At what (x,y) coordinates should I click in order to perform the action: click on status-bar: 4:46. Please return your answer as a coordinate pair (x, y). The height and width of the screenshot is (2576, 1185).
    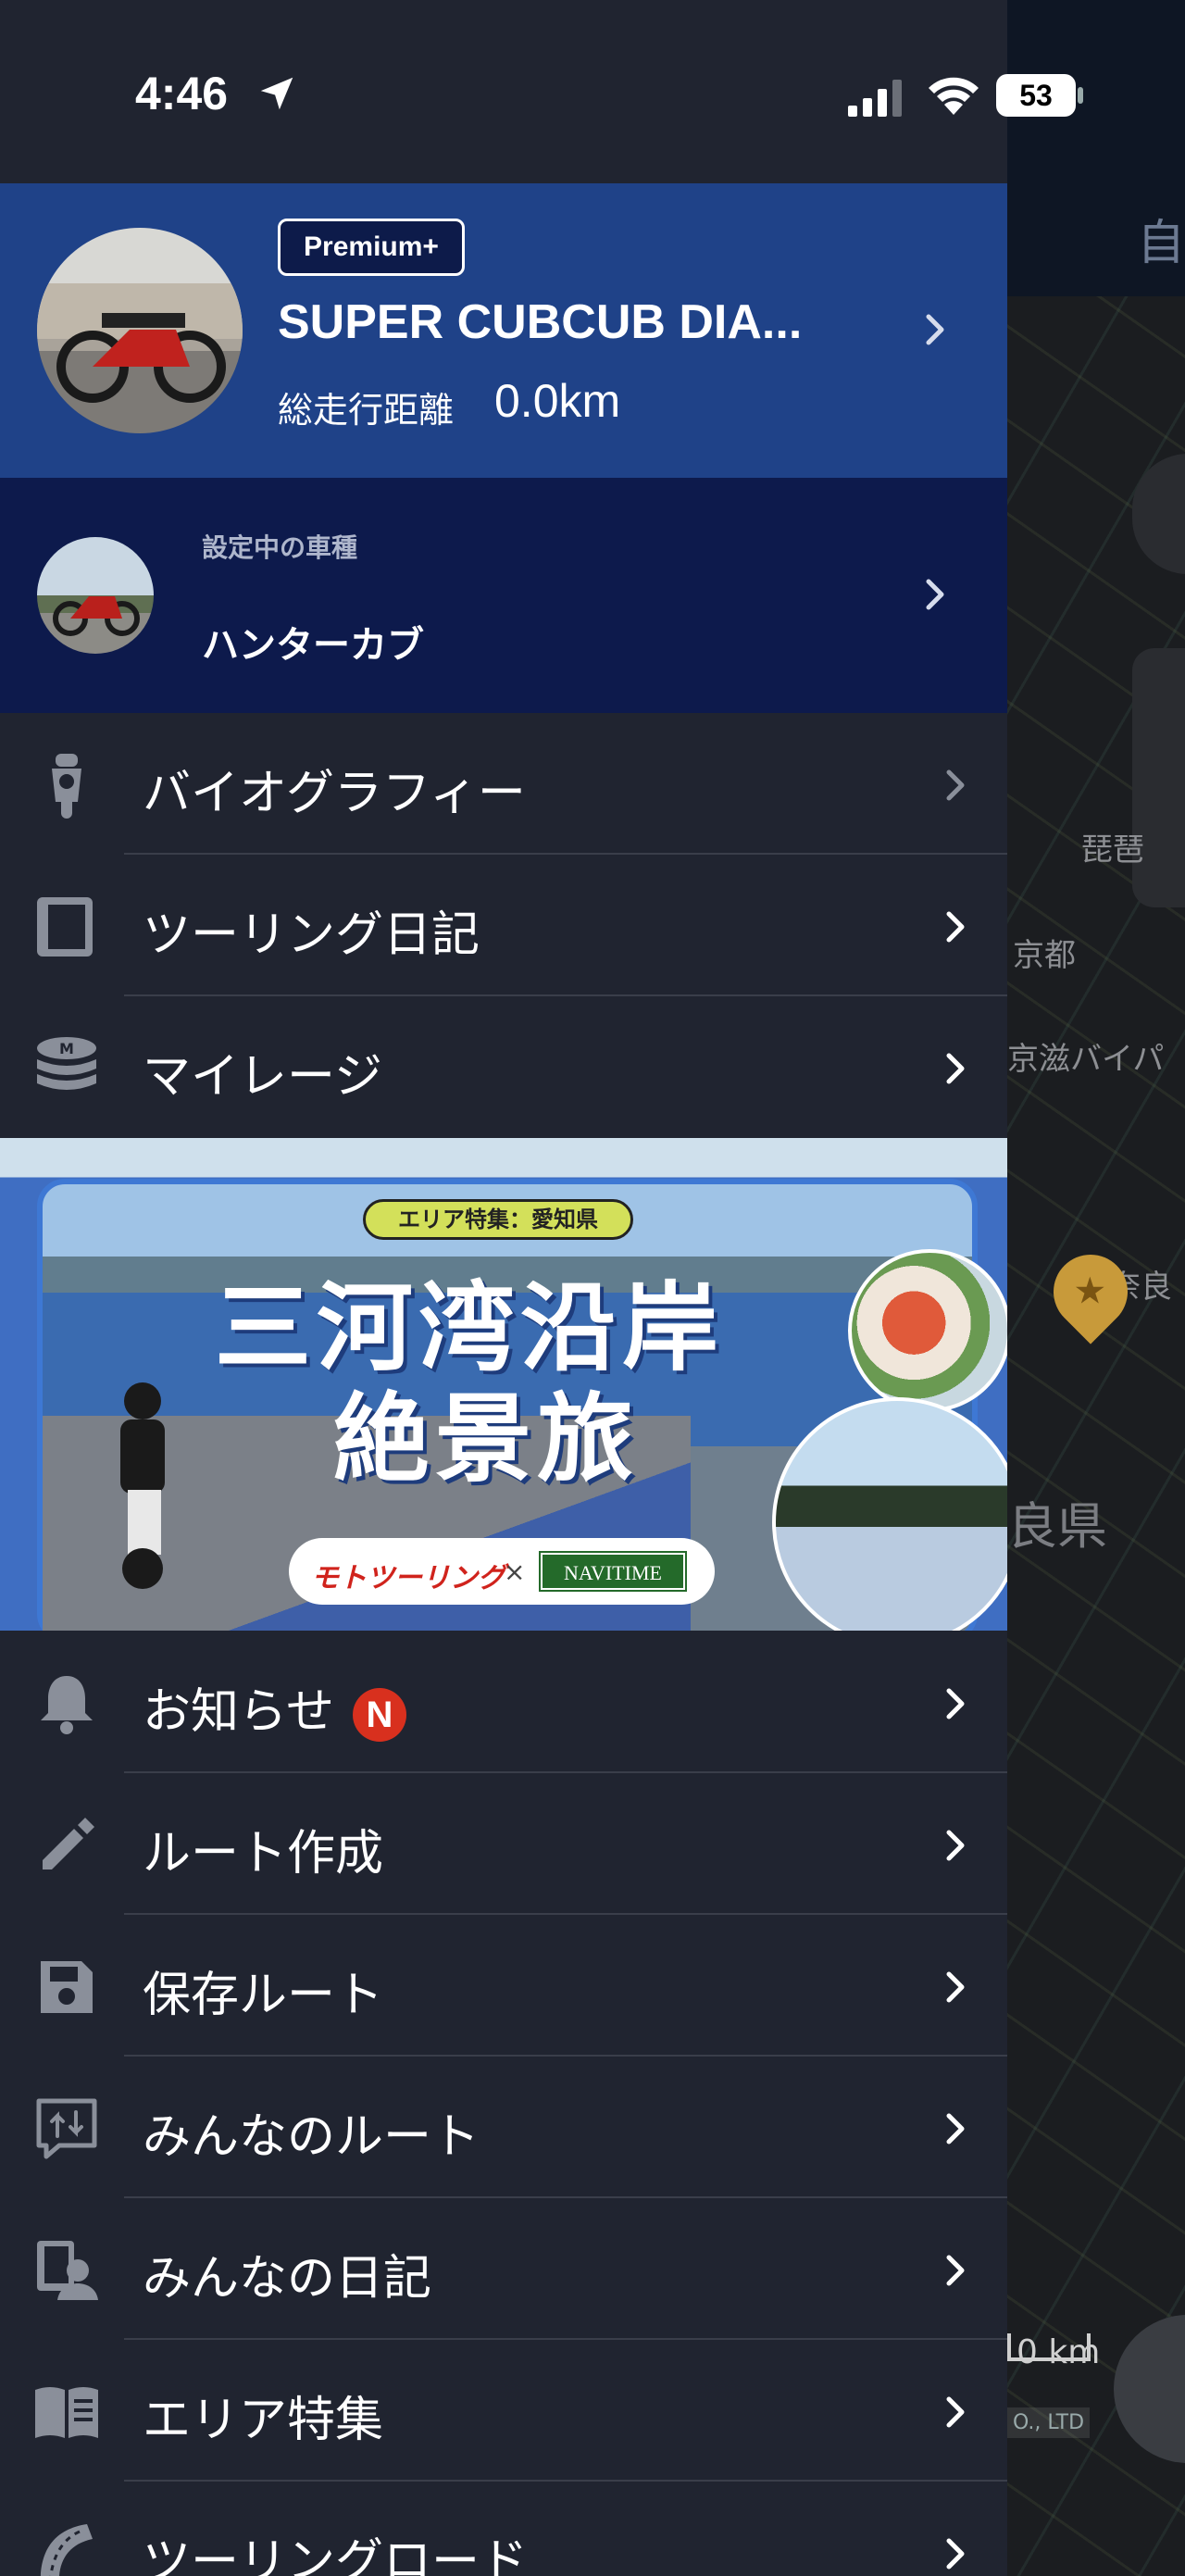
    Looking at the image, I should click on (503, 92).